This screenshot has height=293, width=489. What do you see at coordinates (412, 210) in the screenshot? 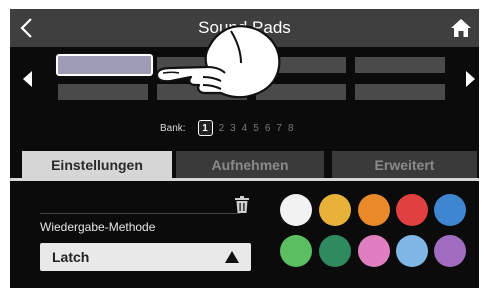
I see `color-swatch-red` at bounding box center [412, 210].